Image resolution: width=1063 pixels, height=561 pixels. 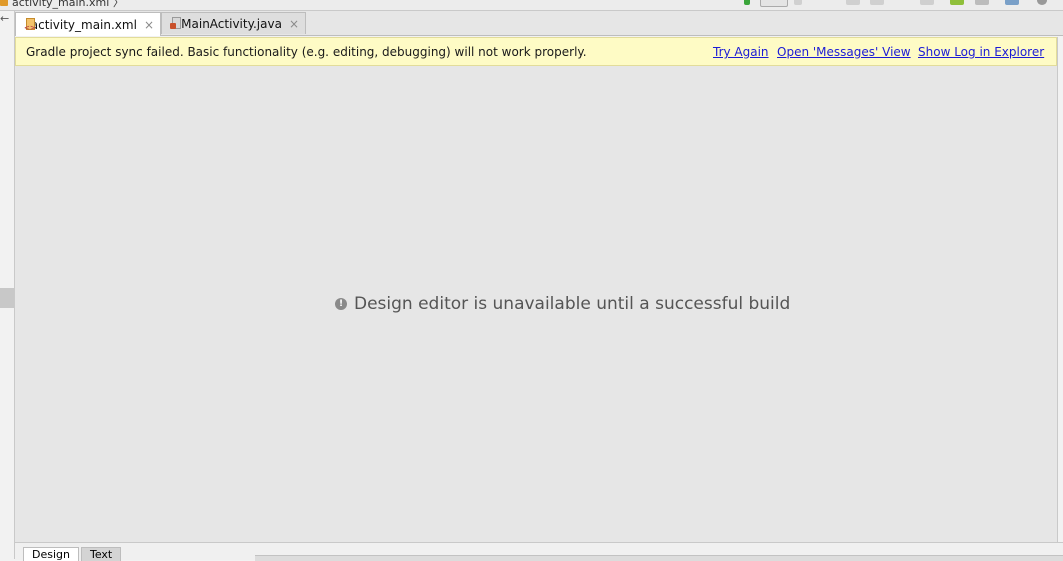 What do you see at coordinates (341, 304) in the screenshot?
I see `info-icon: !` at bounding box center [341, 304].